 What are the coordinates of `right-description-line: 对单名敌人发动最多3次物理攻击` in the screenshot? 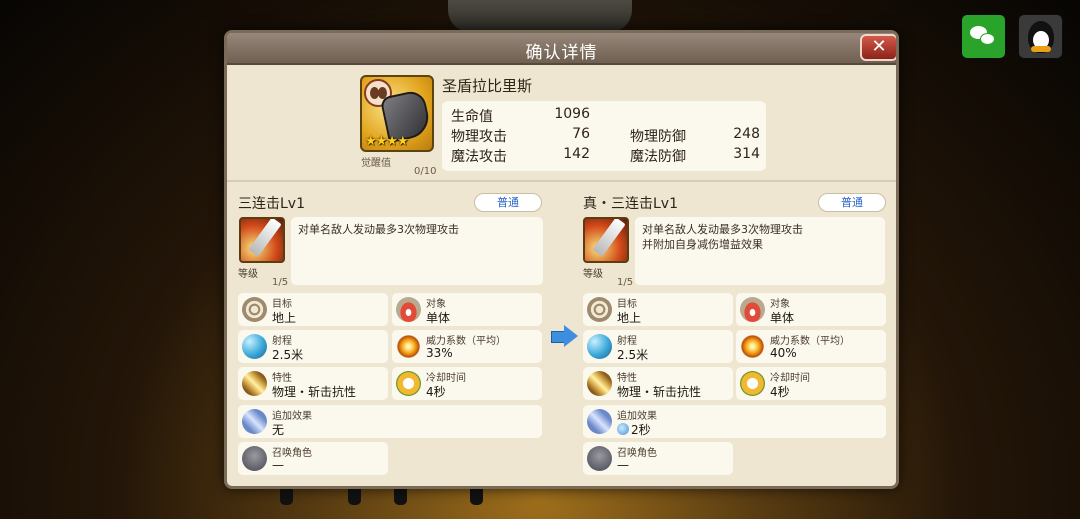 It's located at (722, 229).